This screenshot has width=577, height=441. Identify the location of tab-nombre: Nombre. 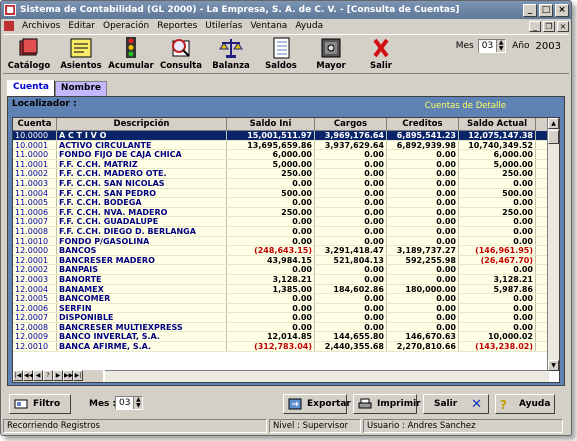
(80, 88).